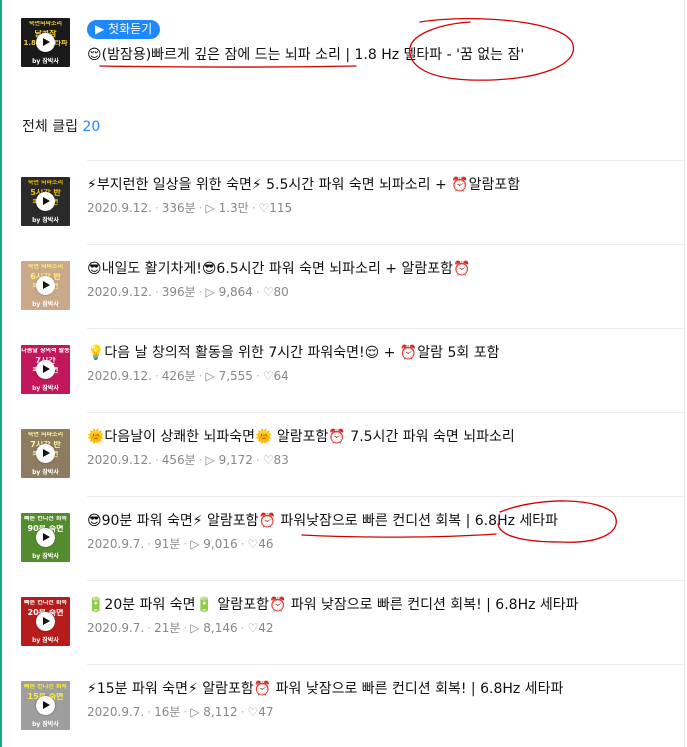  What do you see at coordinates (167, 544) in the screenshot?
I see `clip-duration: 91분` at bounding box center [167, 544].